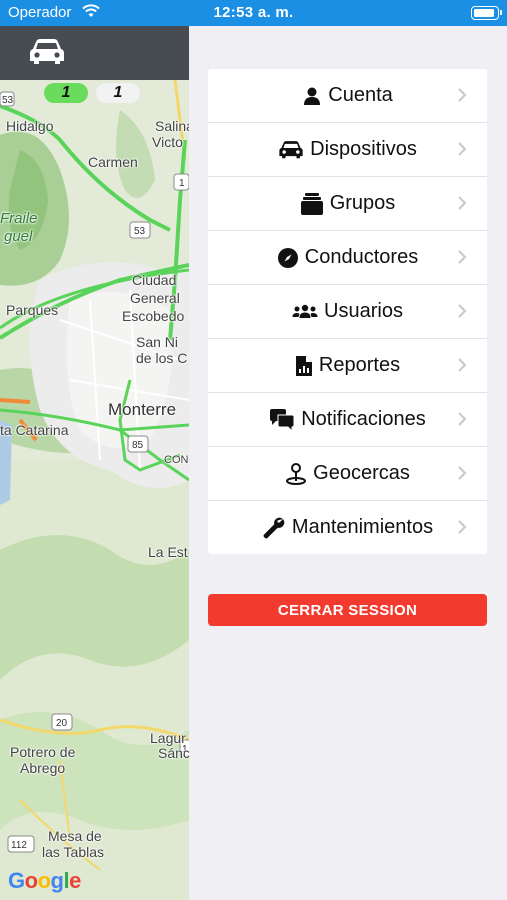 This screenshot has height=900, width=507. What do you see at coordinates (73, 852) in the screenshot?
I see `map-label: las Tablas` at bounding box center [73, 852].